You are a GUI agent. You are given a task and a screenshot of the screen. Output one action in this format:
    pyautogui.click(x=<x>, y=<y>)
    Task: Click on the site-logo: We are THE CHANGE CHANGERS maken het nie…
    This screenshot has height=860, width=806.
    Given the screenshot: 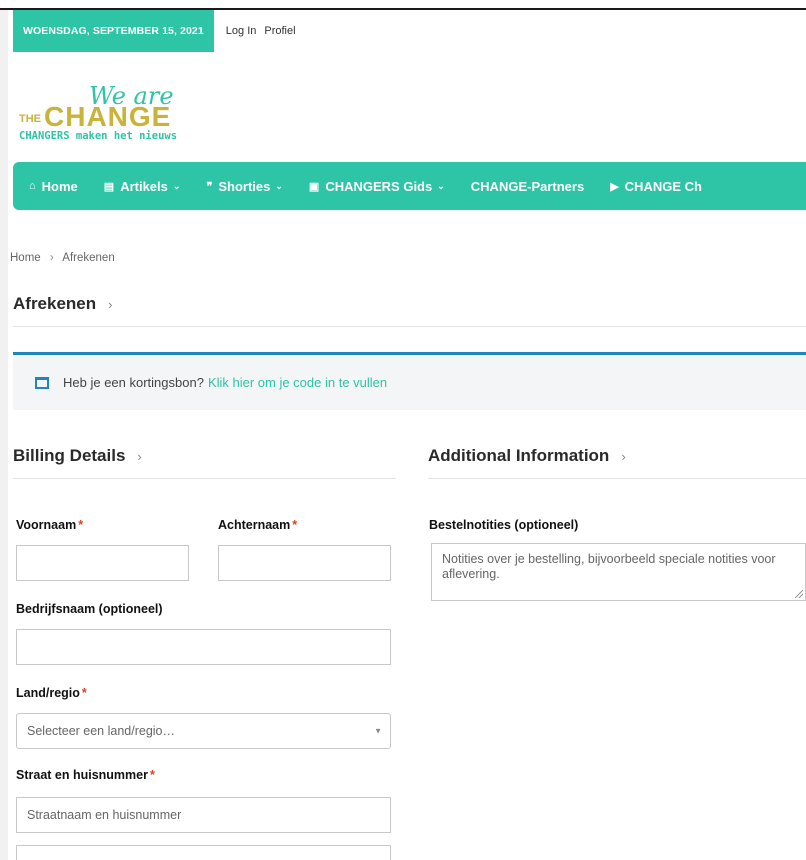 What is the action you would take?
    pyautogui.click(x=142, y=114)
    